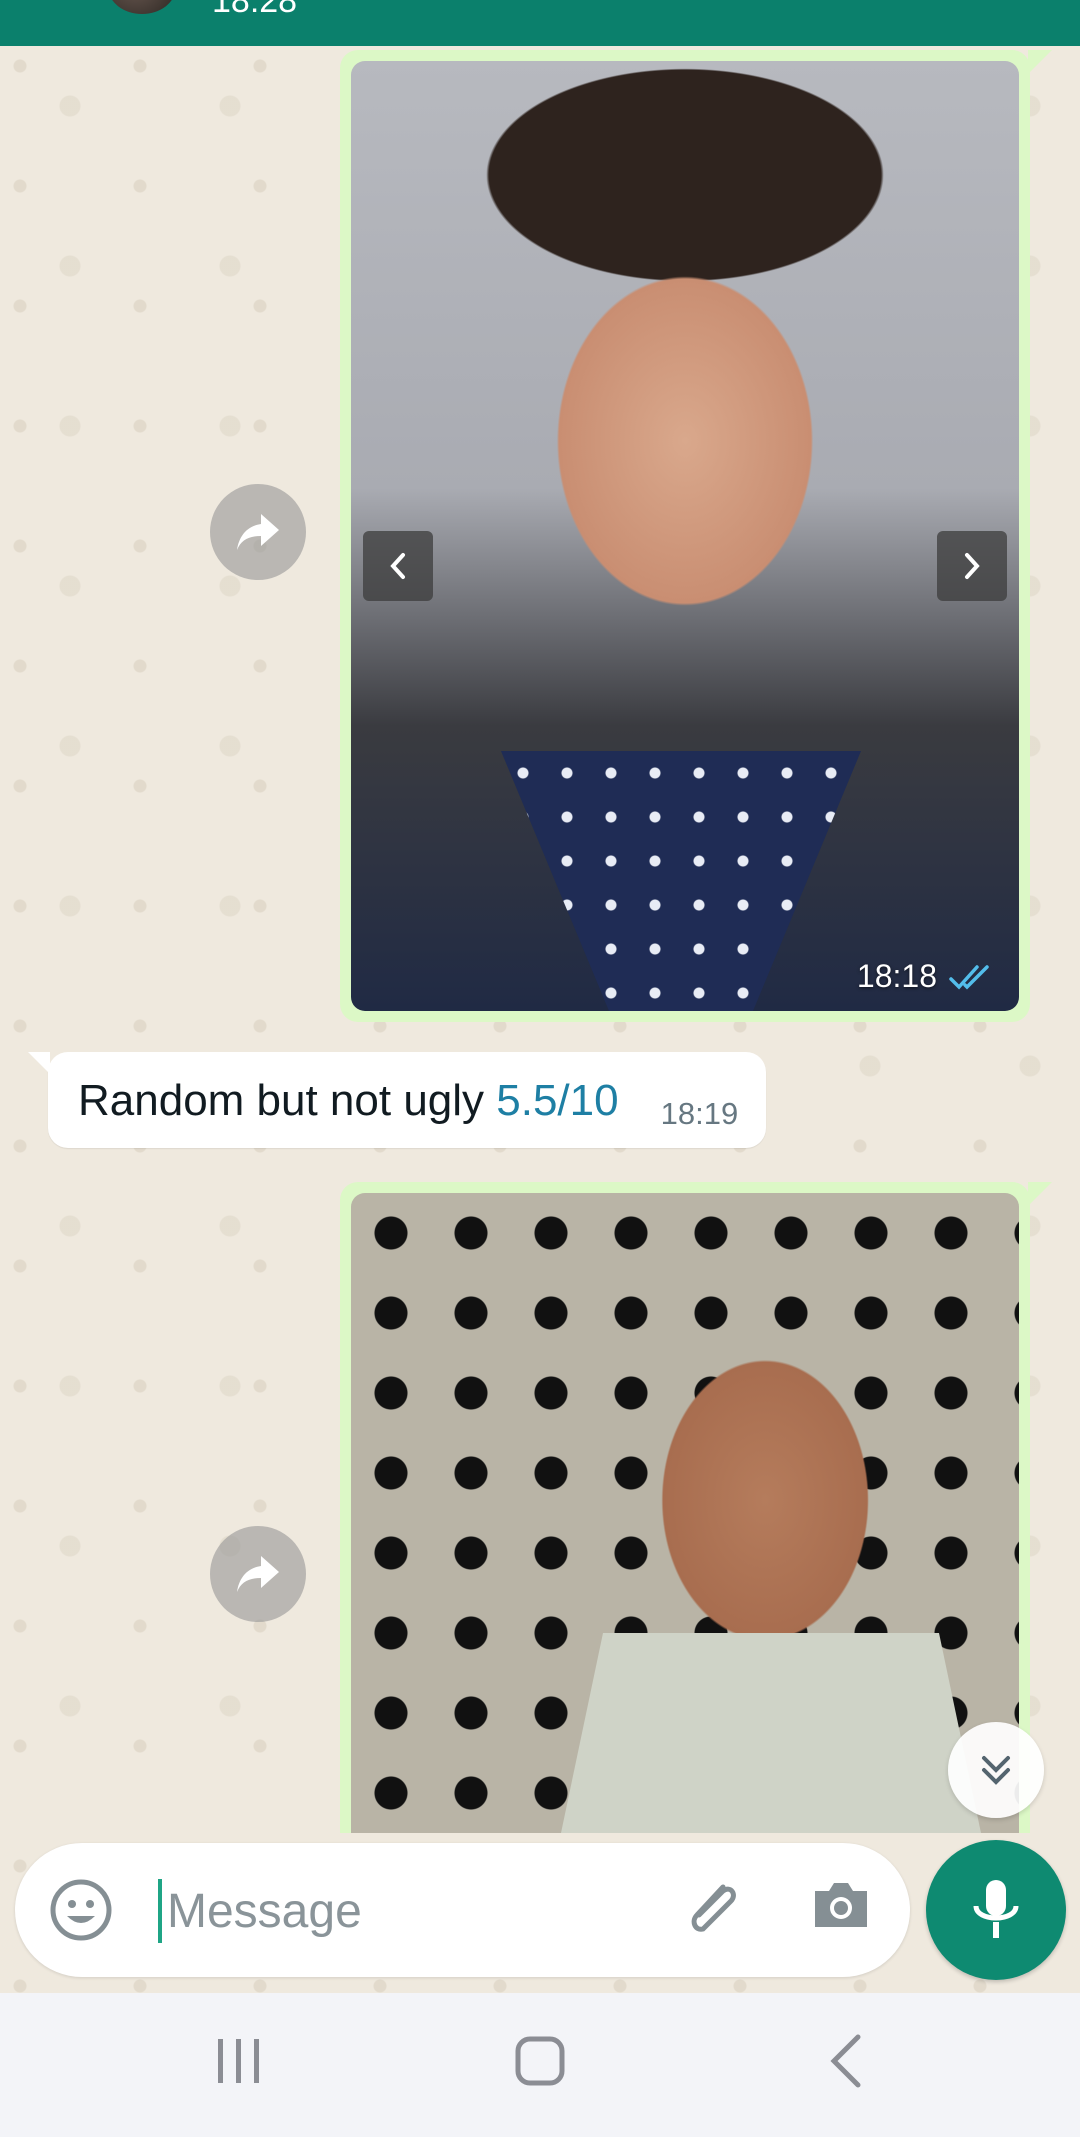  What do you see at coordinates (238, 2061) in the screenshot?
I see `recents-icon` at bounding box center [238, 2061].